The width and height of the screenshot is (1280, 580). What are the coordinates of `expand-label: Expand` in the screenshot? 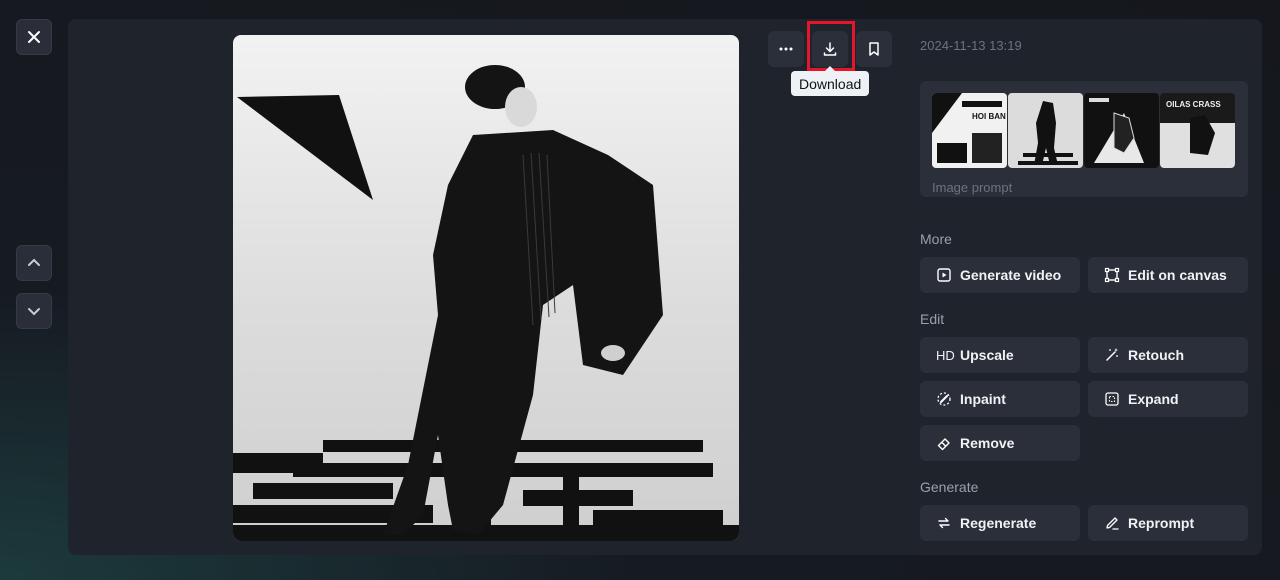 It's located at (1153, 399).